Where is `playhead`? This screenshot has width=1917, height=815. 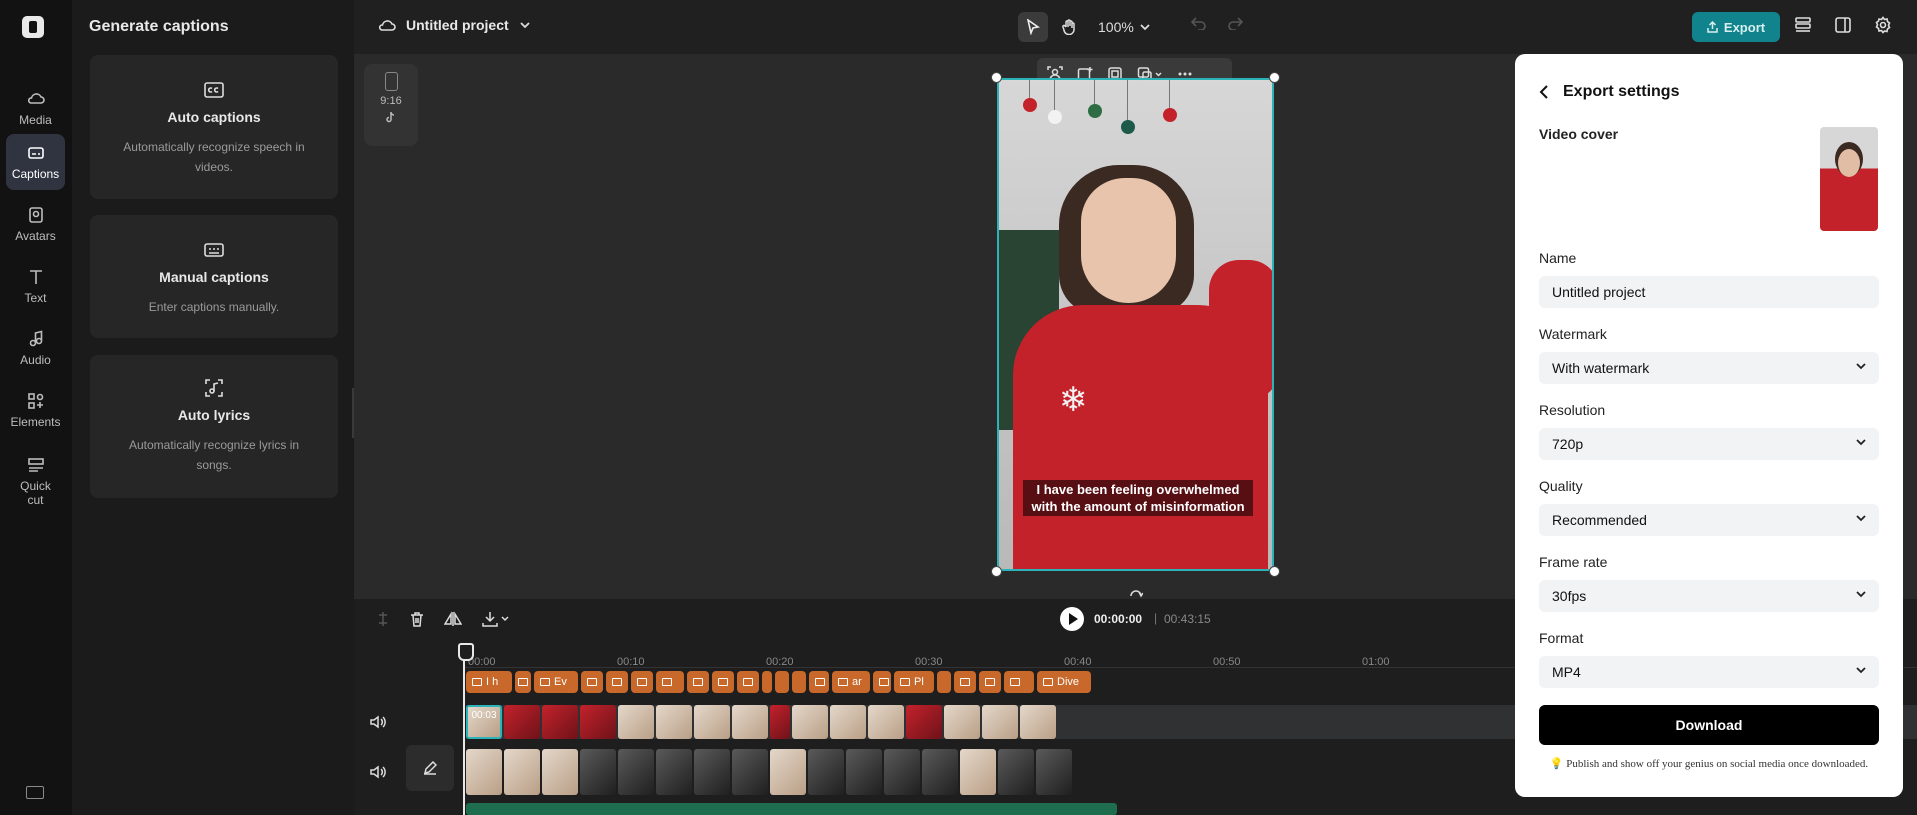 playhead is located at coordinates (466, 729).